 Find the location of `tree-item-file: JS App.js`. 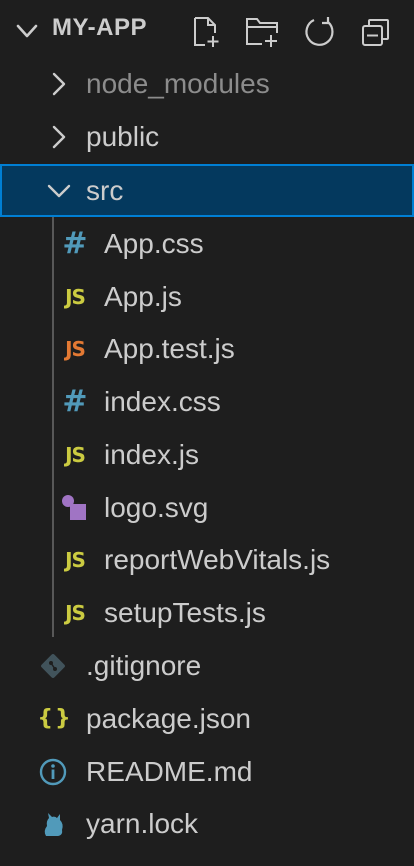

tree-item-file: JS App.js is located at coordinates (207, 296).